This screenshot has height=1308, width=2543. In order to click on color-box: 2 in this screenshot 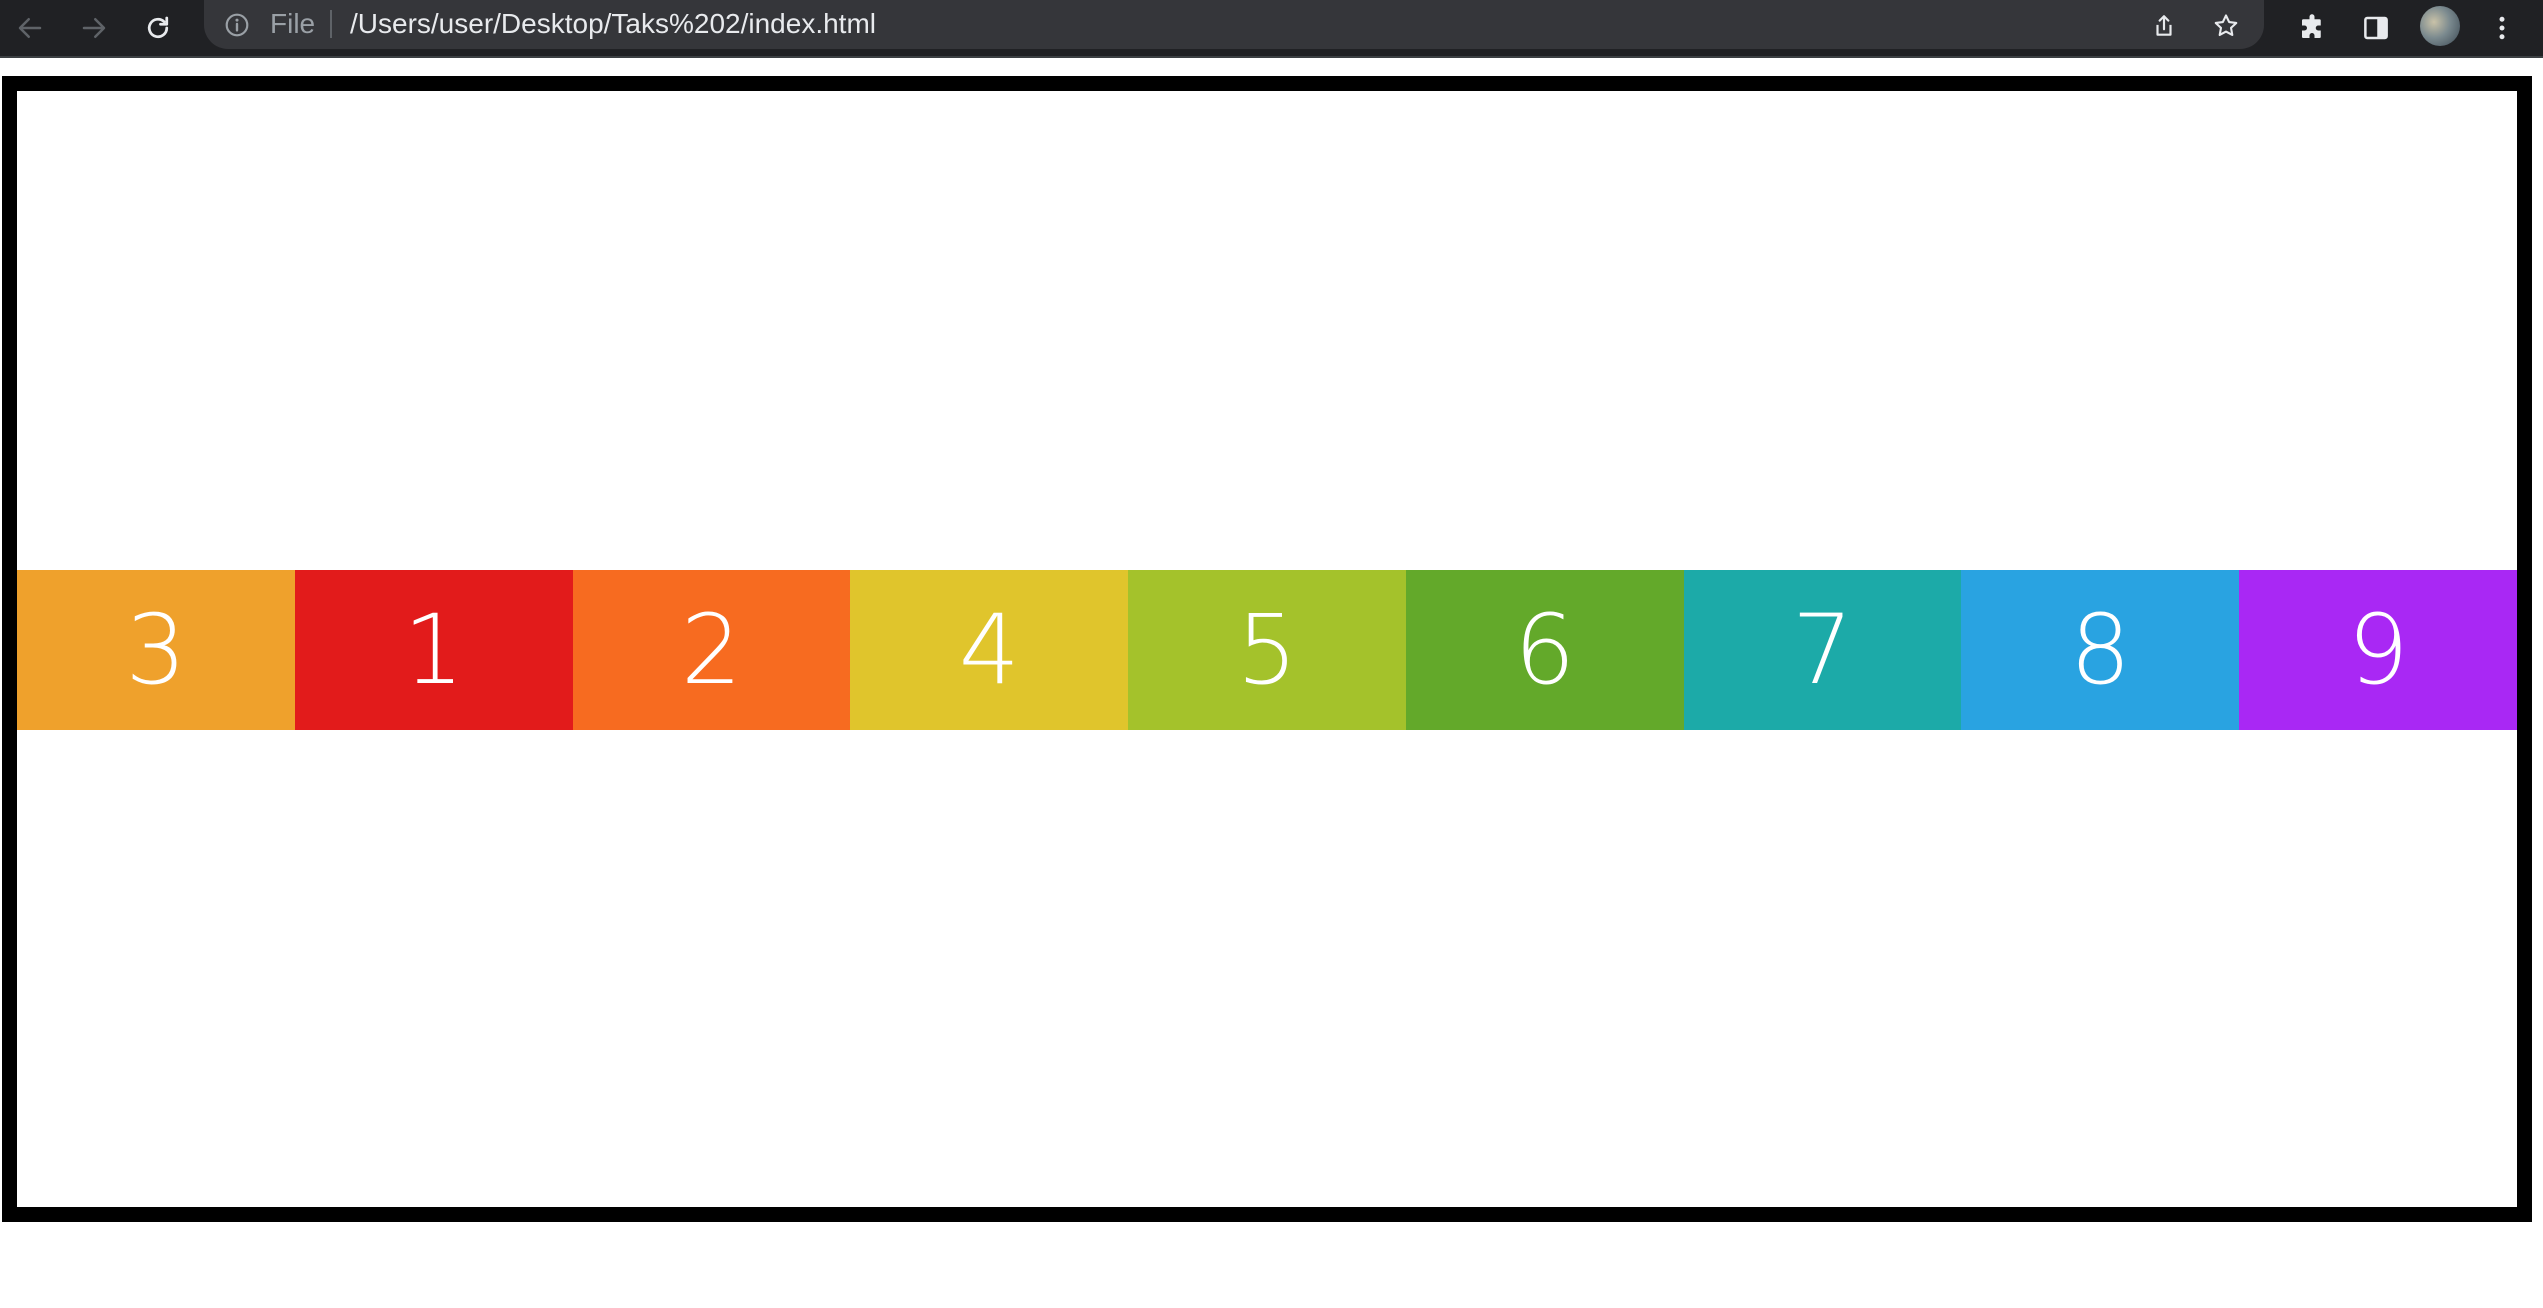, I will do `click(711, 650)`.